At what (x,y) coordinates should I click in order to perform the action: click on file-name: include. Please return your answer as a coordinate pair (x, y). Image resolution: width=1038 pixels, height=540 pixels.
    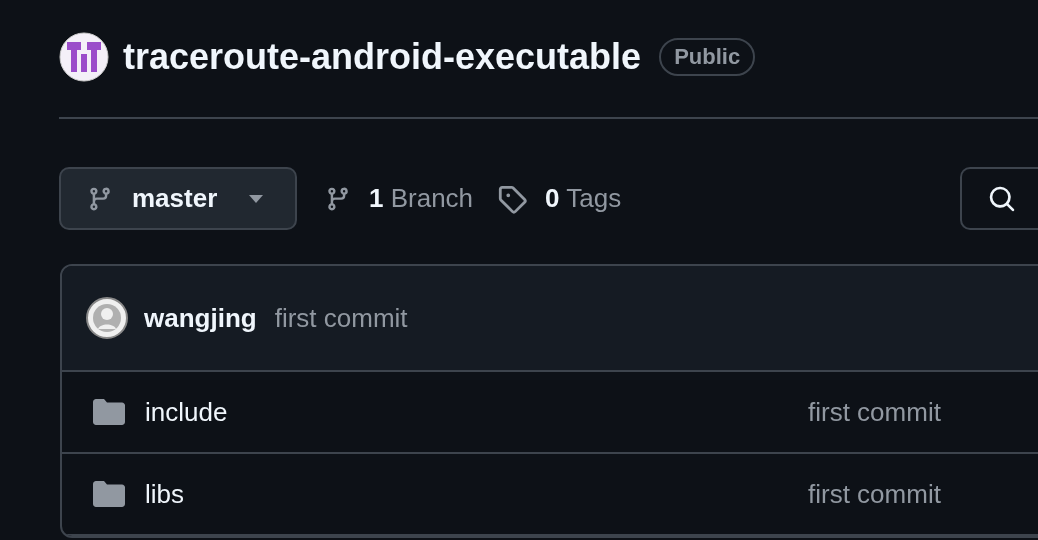
    Looking at the image, I should click on (466, 412).